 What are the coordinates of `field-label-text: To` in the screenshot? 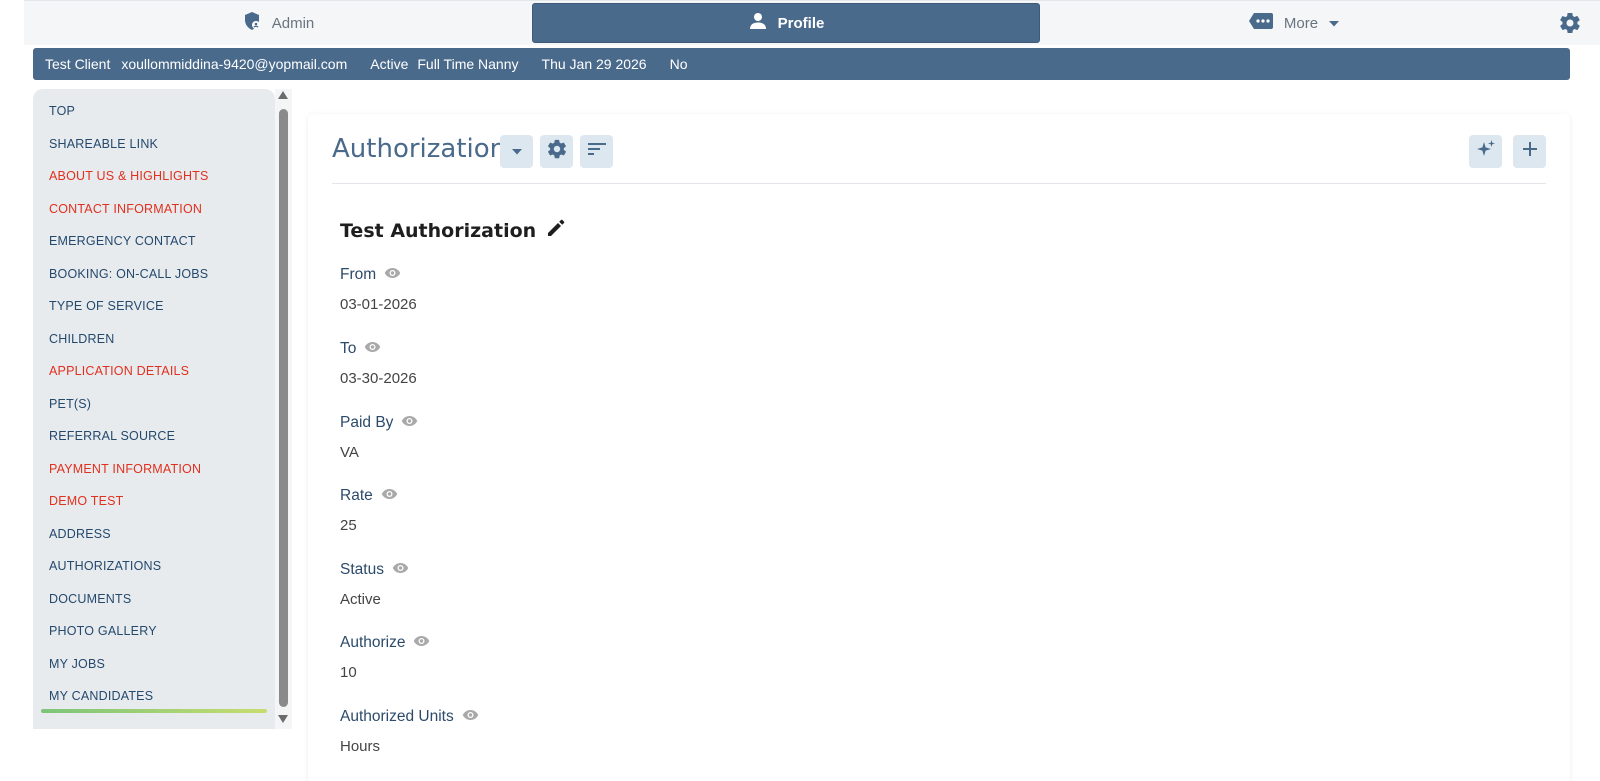 It's located at (348, 348).